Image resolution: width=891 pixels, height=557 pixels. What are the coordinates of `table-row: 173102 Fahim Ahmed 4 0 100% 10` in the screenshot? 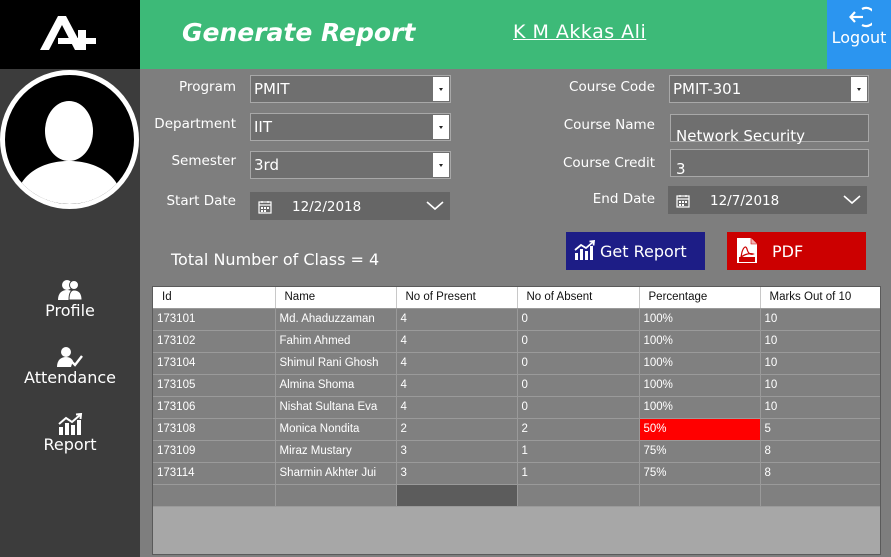 It's located at (516, 341).